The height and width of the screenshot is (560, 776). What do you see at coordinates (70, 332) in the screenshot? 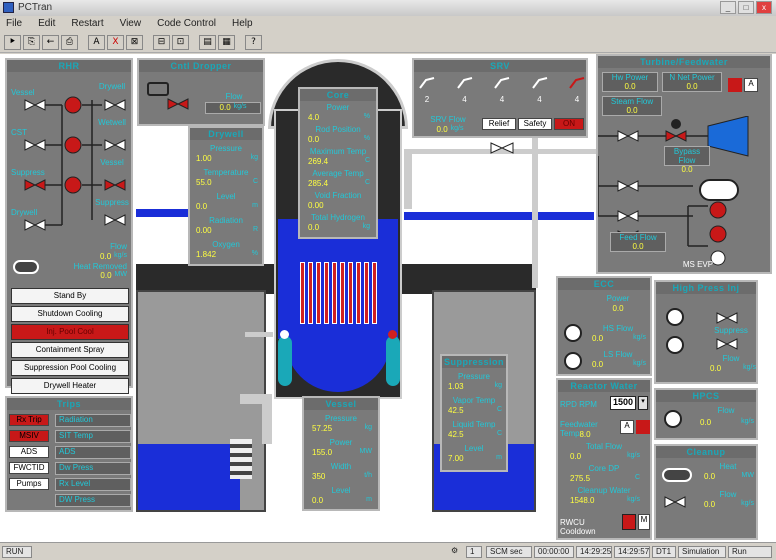
I see `rhr-mode-inj-pool-cool: Inj. Pool Cool` at bounding box center [70, 332].